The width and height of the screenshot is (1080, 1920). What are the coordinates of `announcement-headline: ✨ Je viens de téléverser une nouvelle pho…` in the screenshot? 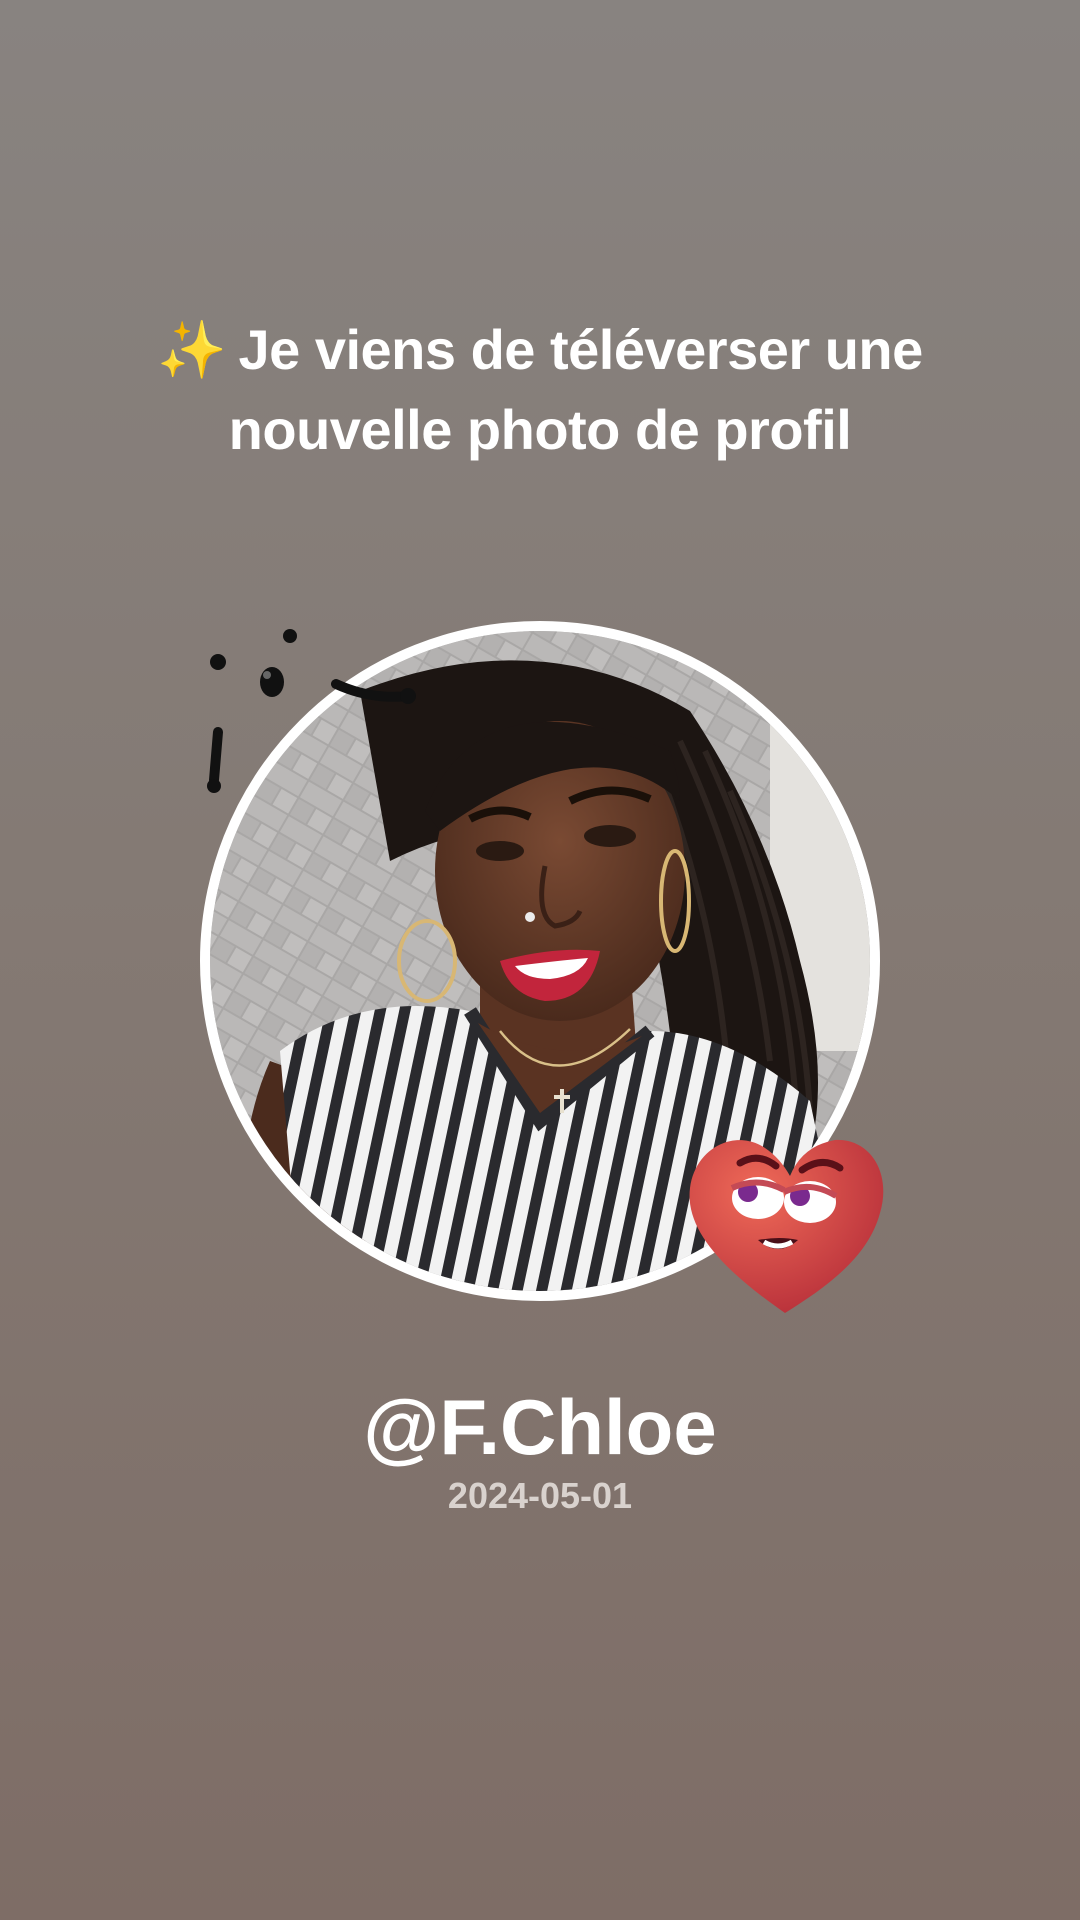 It's located at (540, 390).